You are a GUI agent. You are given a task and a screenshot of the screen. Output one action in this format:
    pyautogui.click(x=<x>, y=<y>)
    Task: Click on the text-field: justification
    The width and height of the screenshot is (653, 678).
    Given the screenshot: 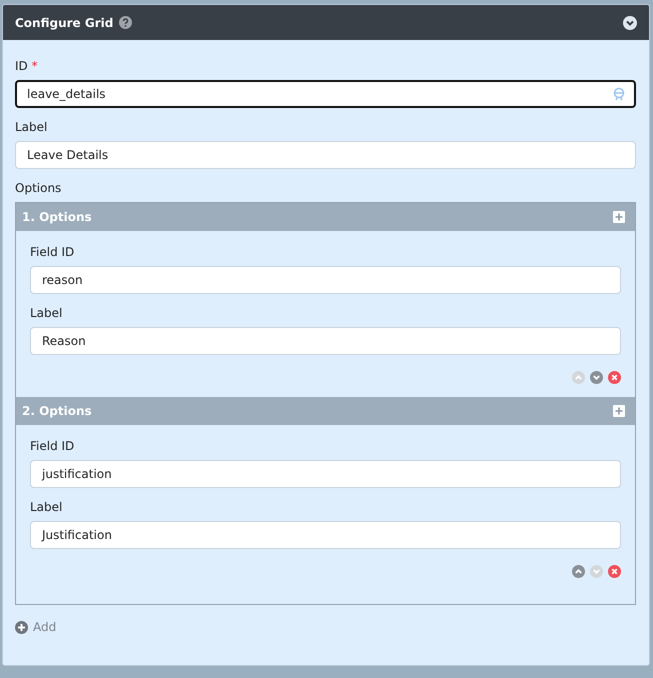 What is the action you would take?
    pyautogui.click(x=325, y=474)
    